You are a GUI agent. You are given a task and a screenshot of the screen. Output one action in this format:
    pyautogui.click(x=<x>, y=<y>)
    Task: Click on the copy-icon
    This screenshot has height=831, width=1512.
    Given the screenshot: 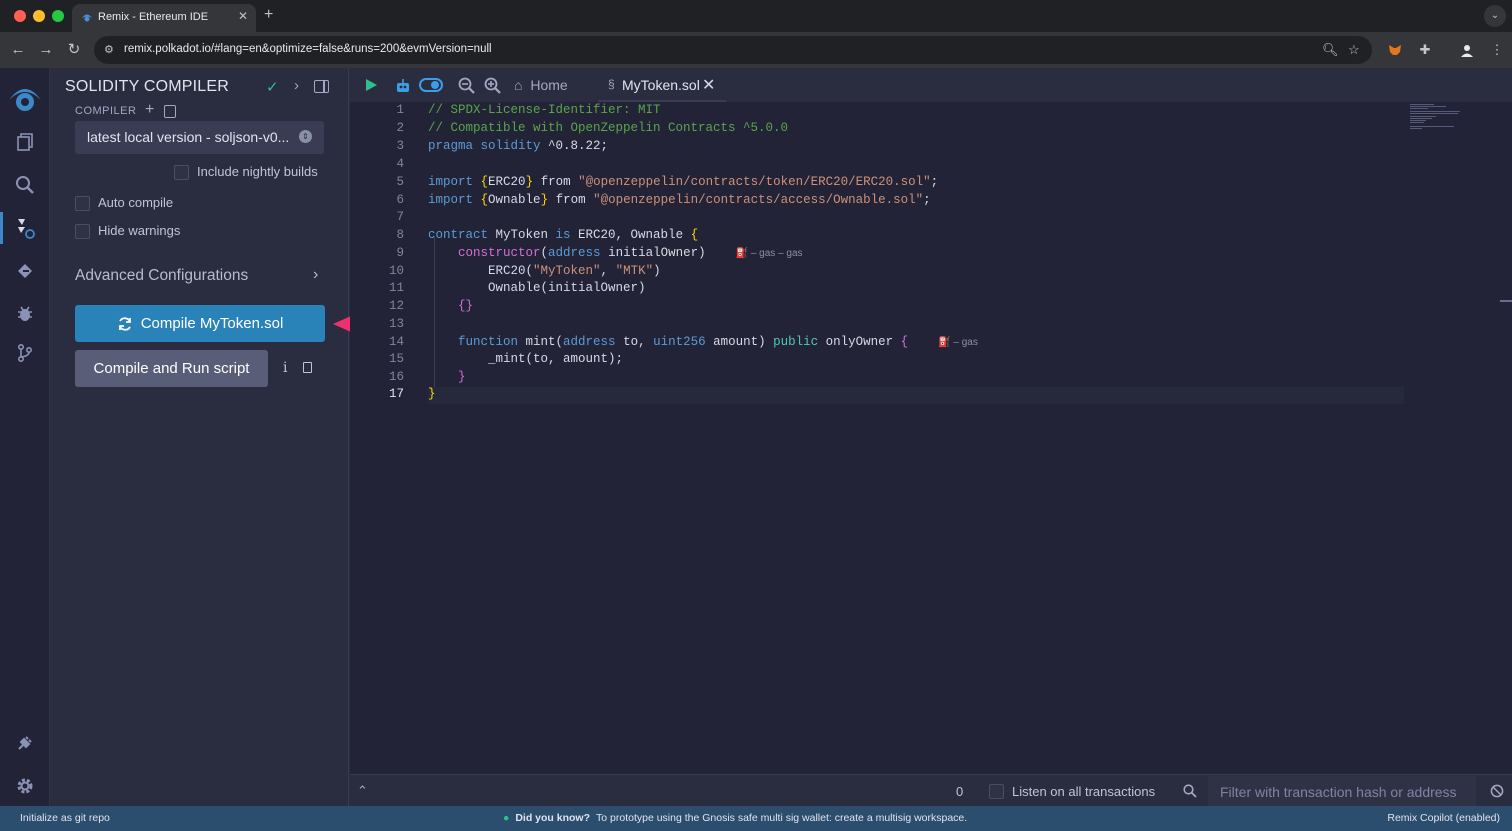 What is the action you would take?
    pyautogui.click(x=307, y=367)
    